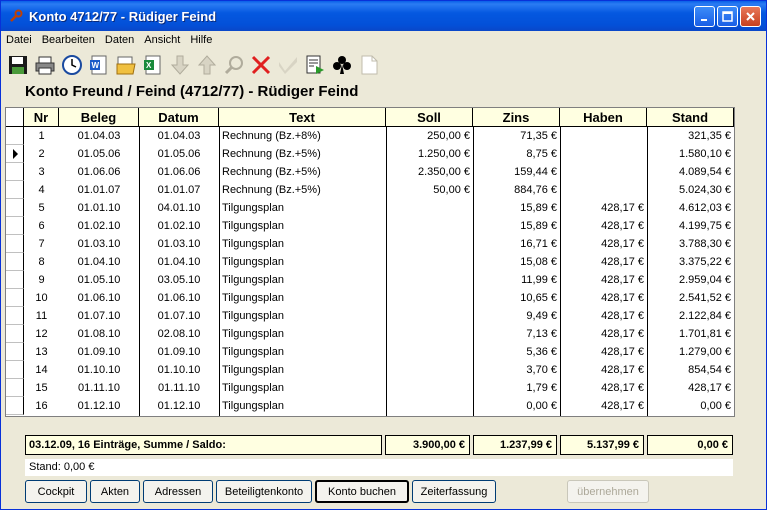  I want to click on cell-beleg: 01.10.10, so click(99, 370).